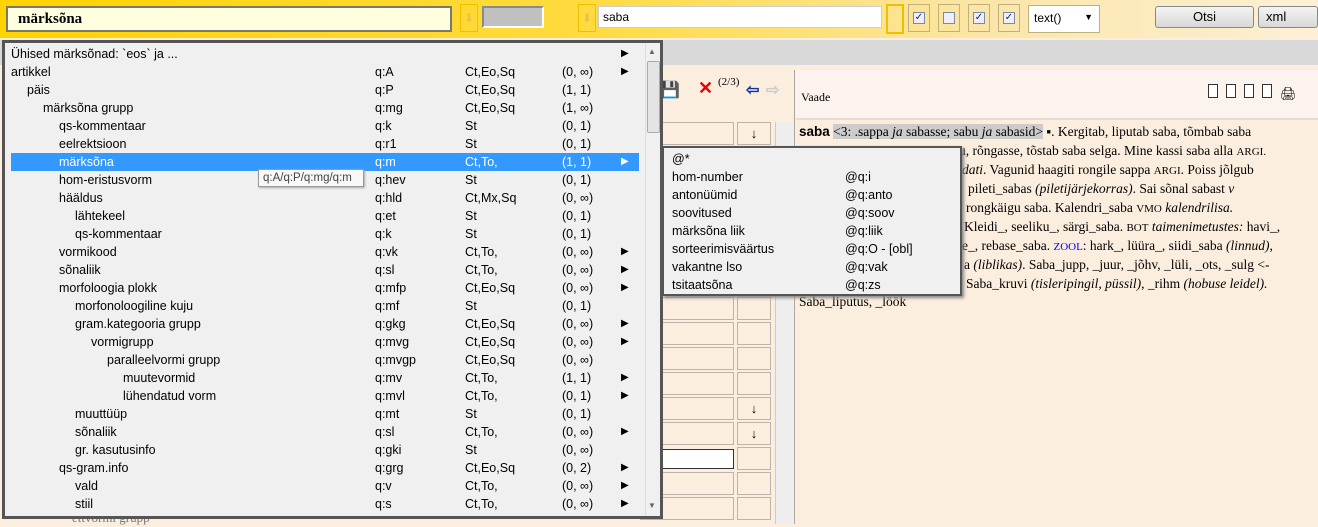 The height and width of the screenshot is (527, 1318). Describe the element at coordinates (740, 17) in the screenshot. I see `search-input: saba` at that location.